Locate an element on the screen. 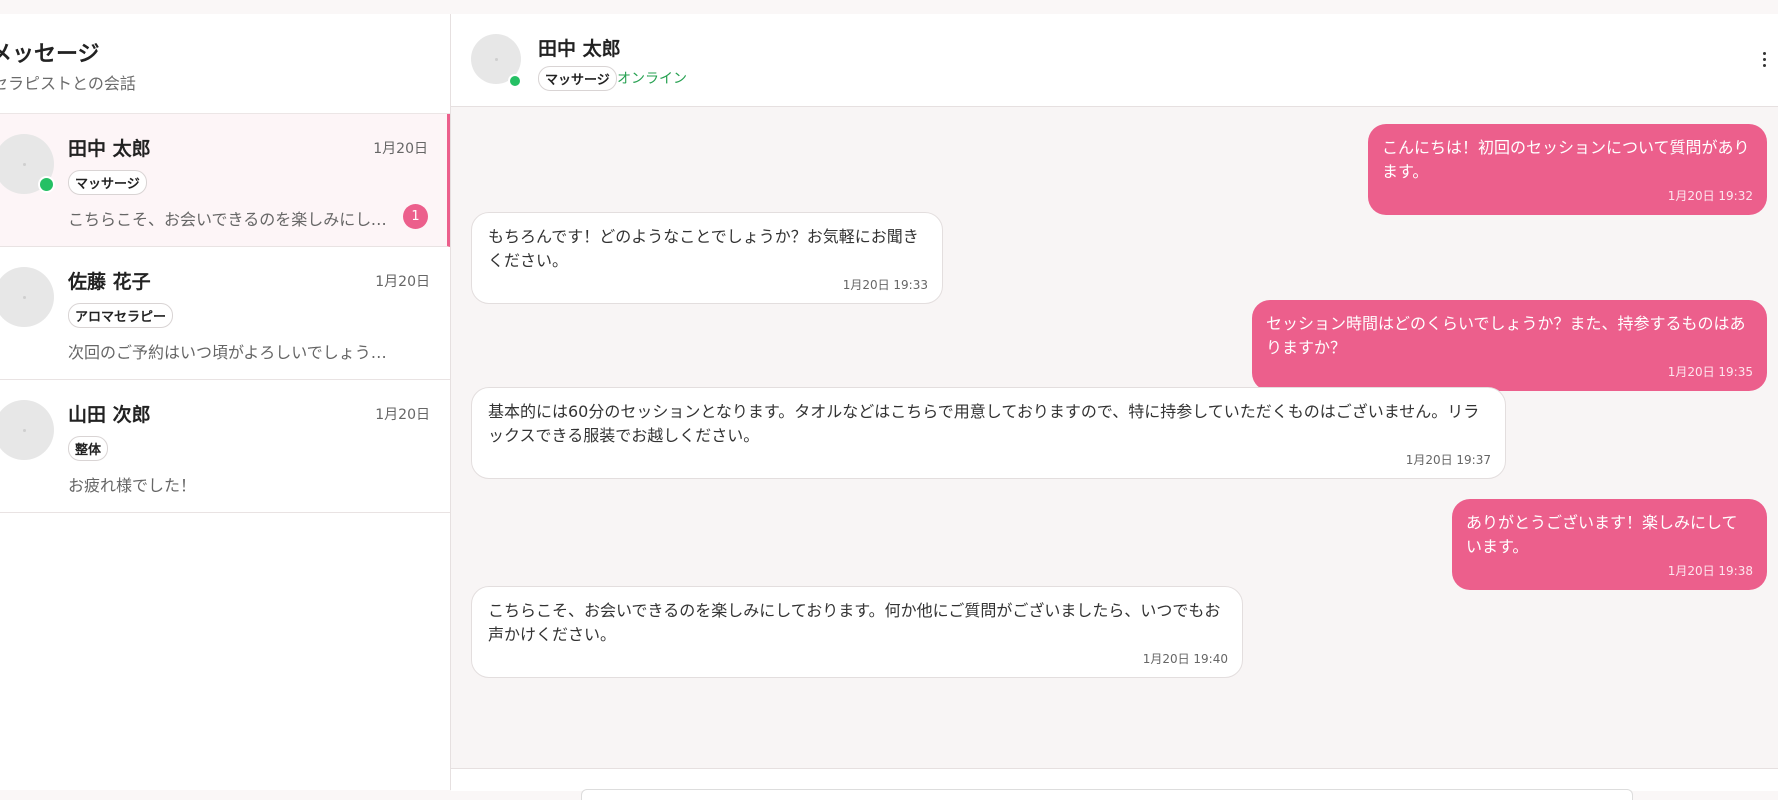 This screenshot has height=800, width=1778. message-bubble-sent: こんにちは！初回のセッションについて質問があります。 1月20日 19:32 is located at coordinates (1567, 169).